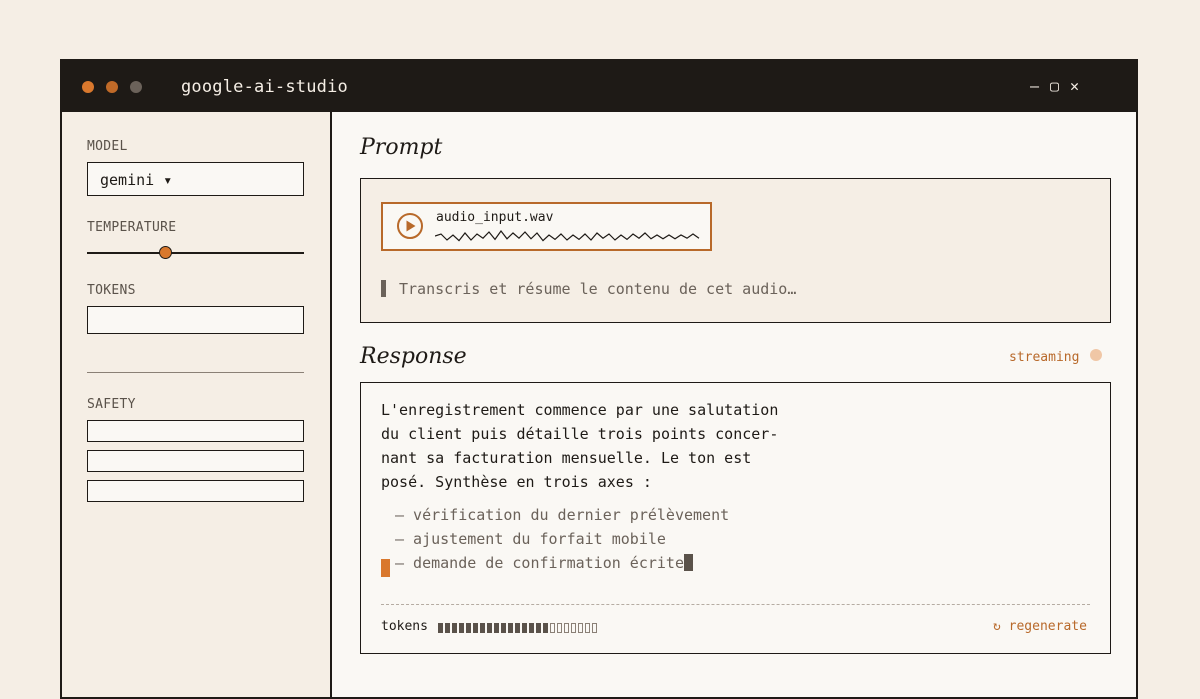  What do you see at coordinates (195, 372) in the screenshot?
I see `sidebar-divider` at bounding box center [195, 372].